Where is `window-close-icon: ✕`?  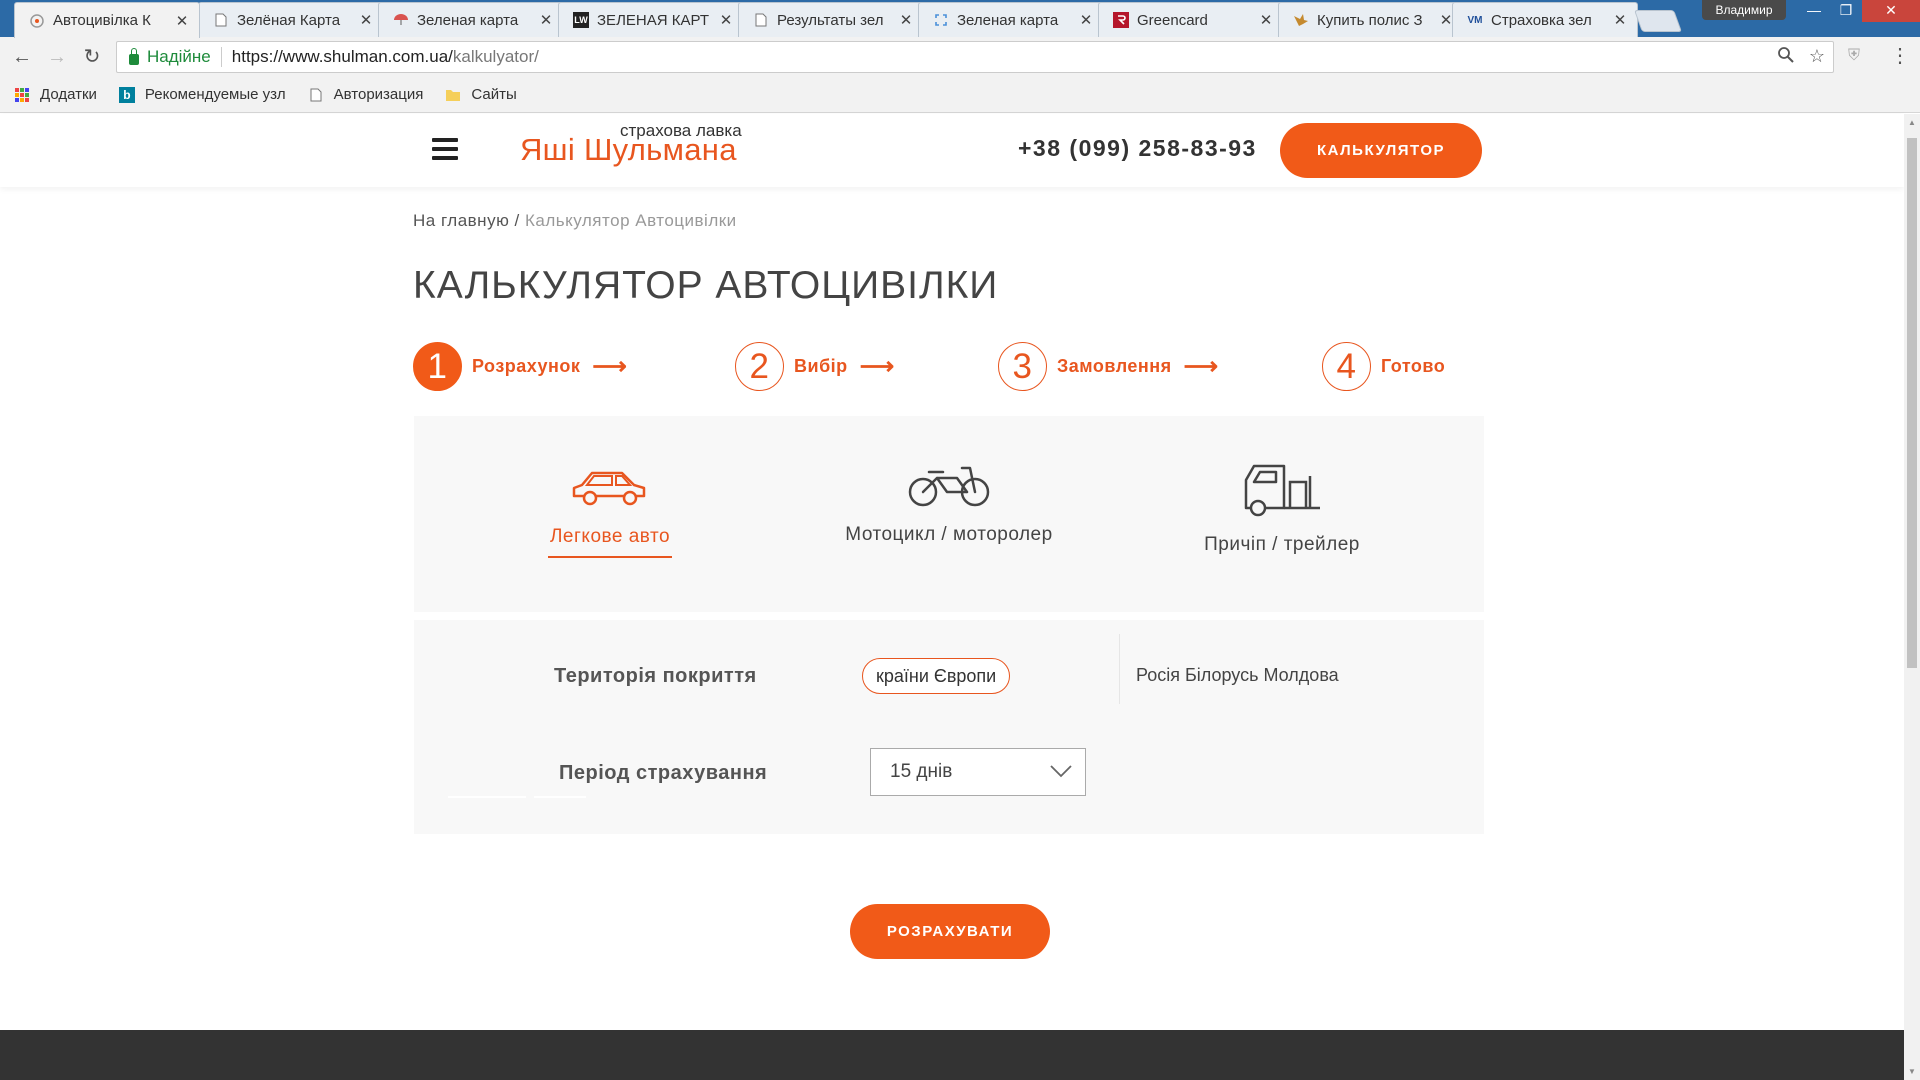 window-close-icon: ✕ is located at coordinates (1891, 11).